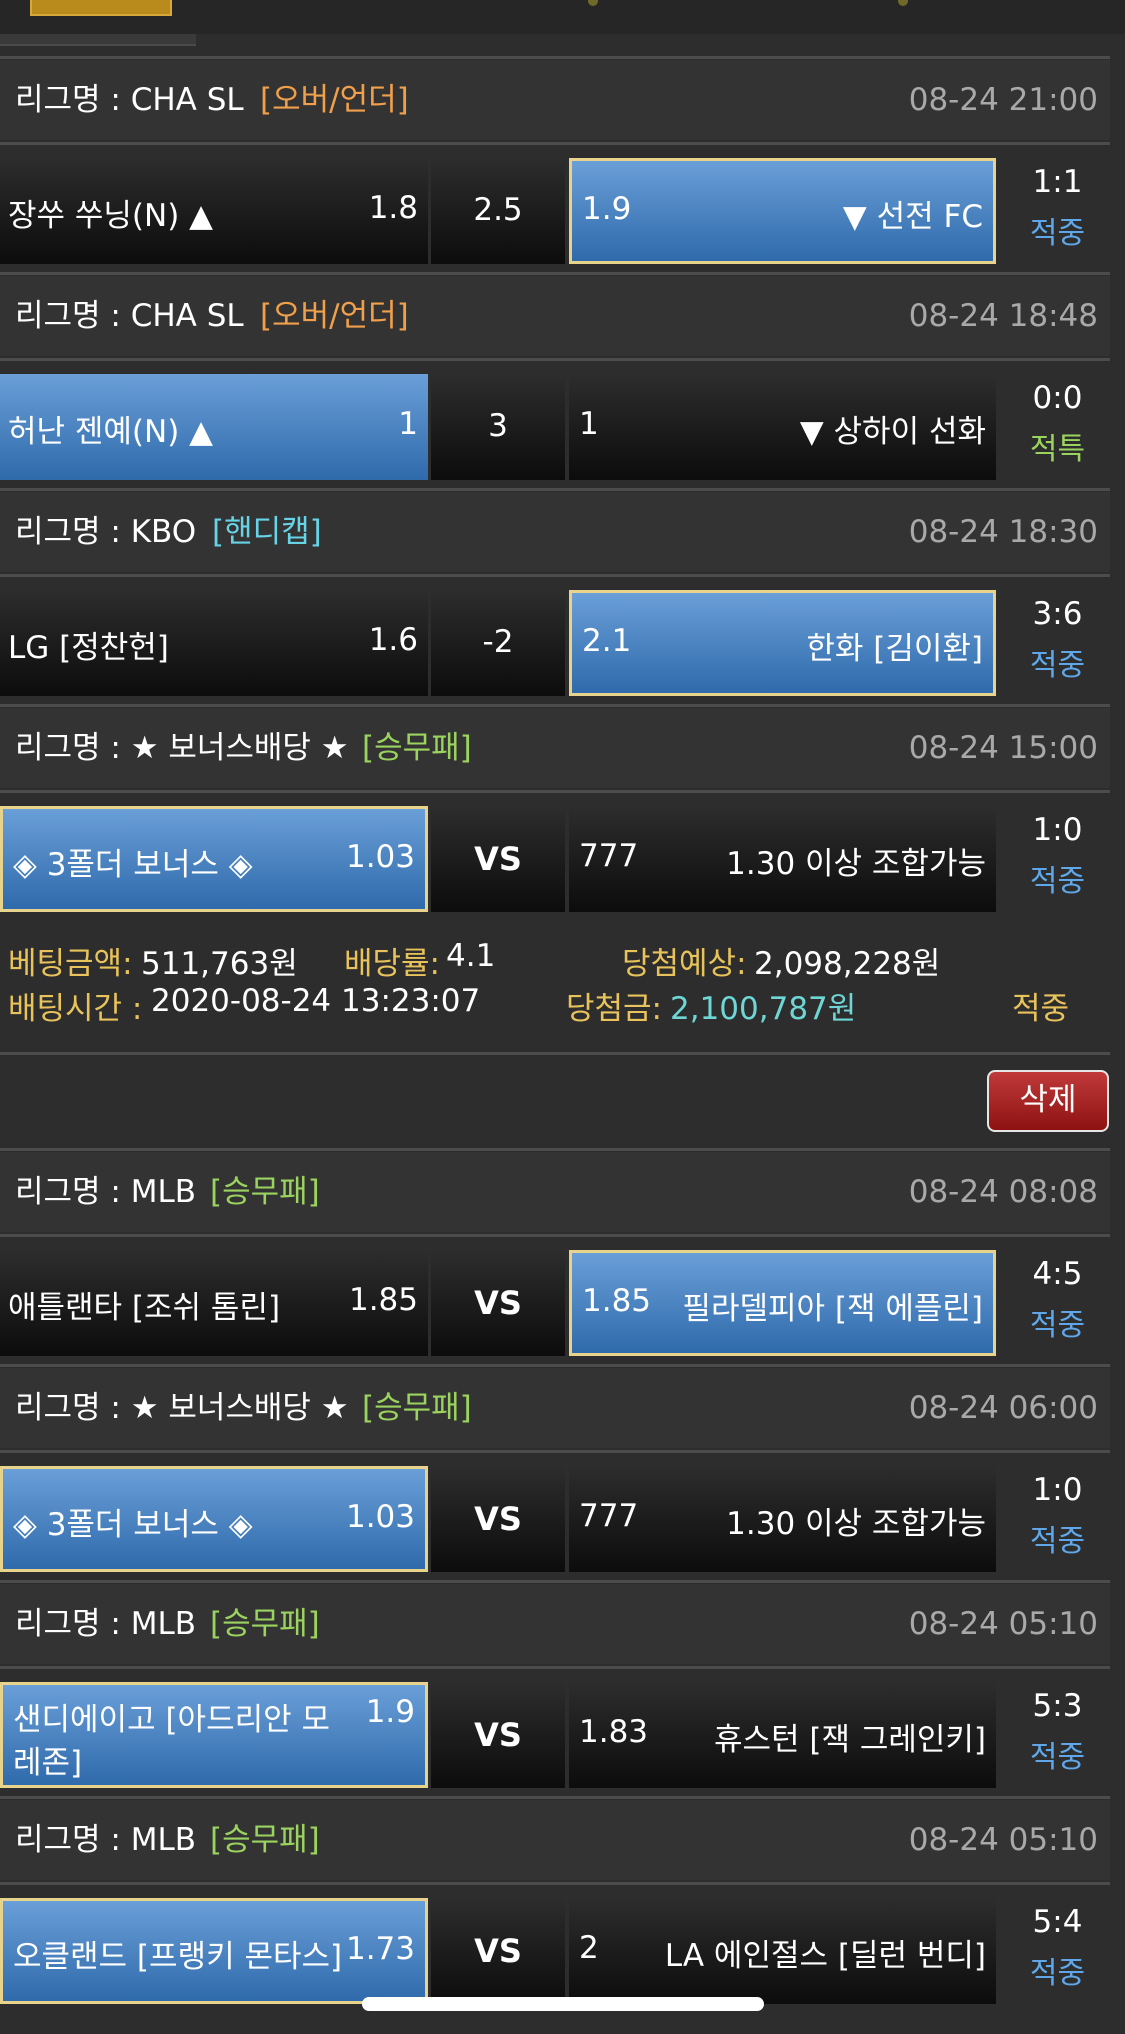 Image resolution: width=1125 pixels, height=2034 pixels. I want to click on away-odds: 1.83, so click(614, 1732).